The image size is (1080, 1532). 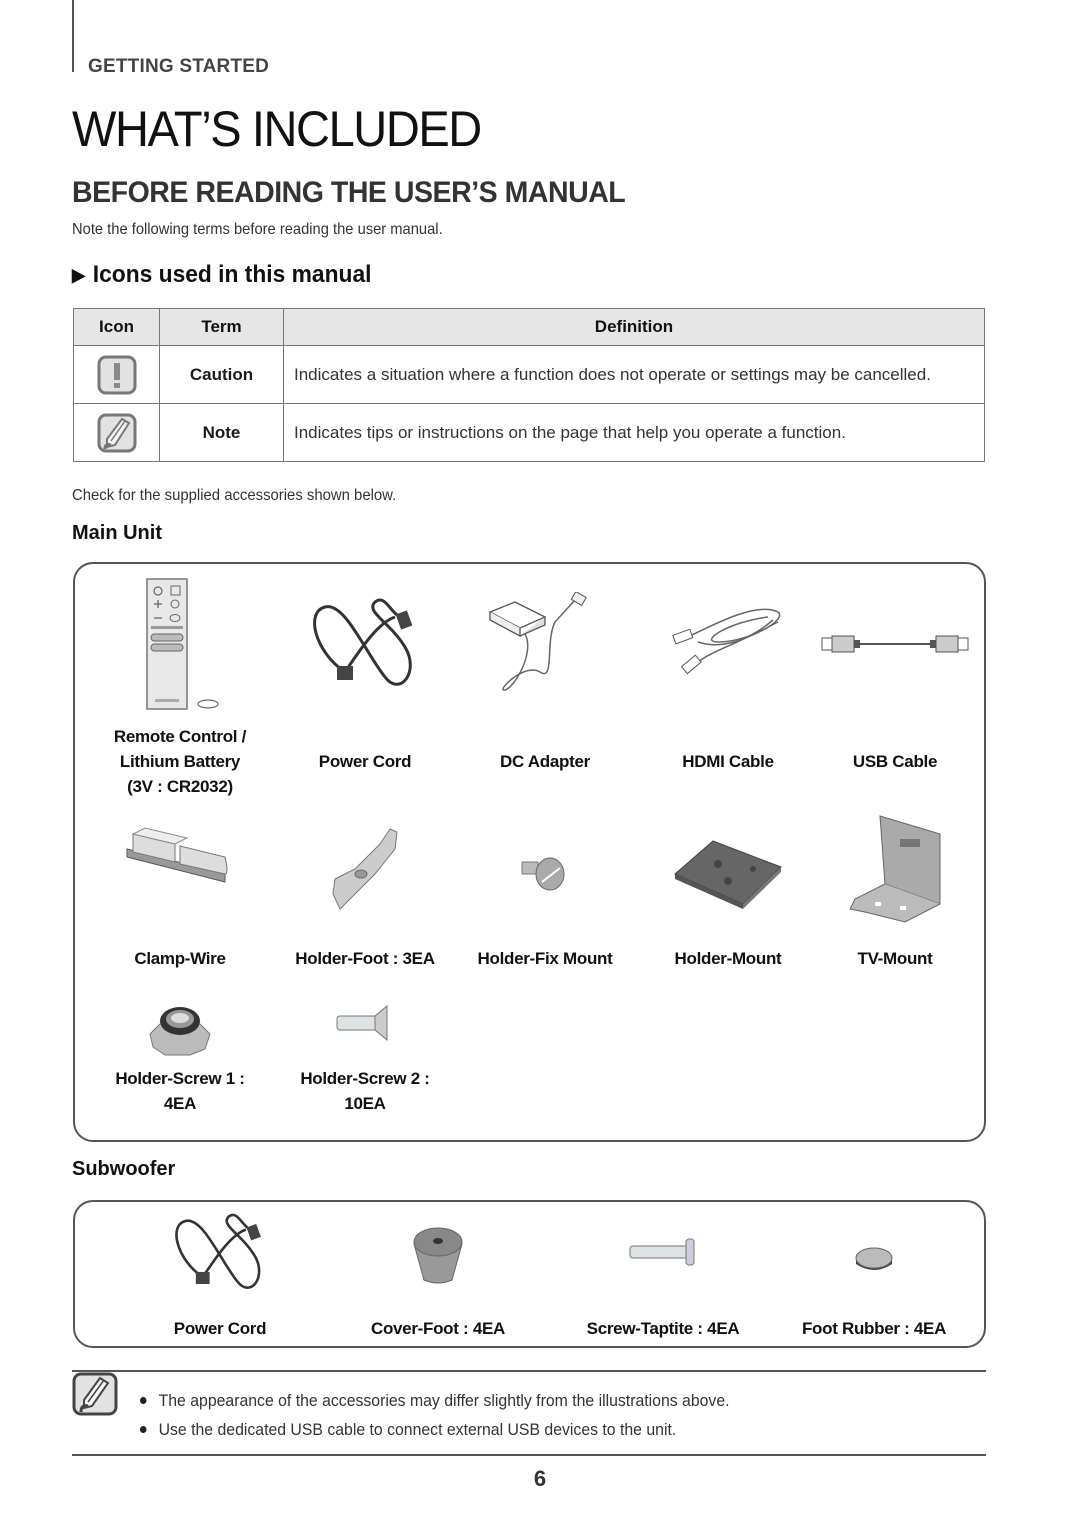 I want to click on hdmi-cable-icon, so click(x=726, y=641).